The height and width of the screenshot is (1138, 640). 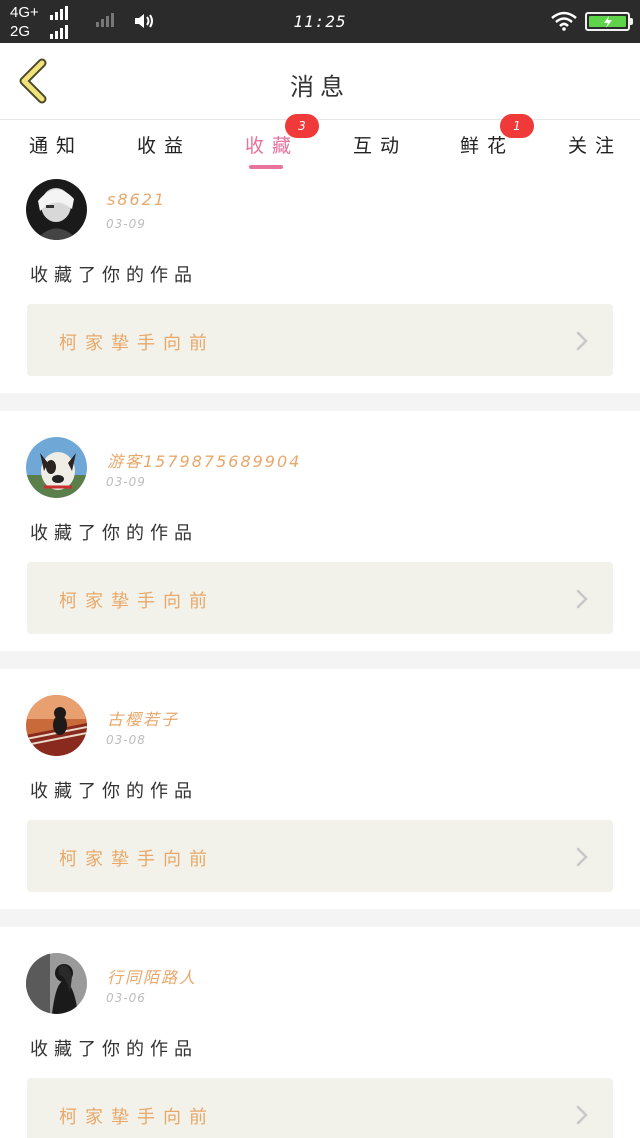 What do you see at coordinates (164, 151) in the screenshot?
I see `tab-earnings: 收益` at bounding box center [164, 151].